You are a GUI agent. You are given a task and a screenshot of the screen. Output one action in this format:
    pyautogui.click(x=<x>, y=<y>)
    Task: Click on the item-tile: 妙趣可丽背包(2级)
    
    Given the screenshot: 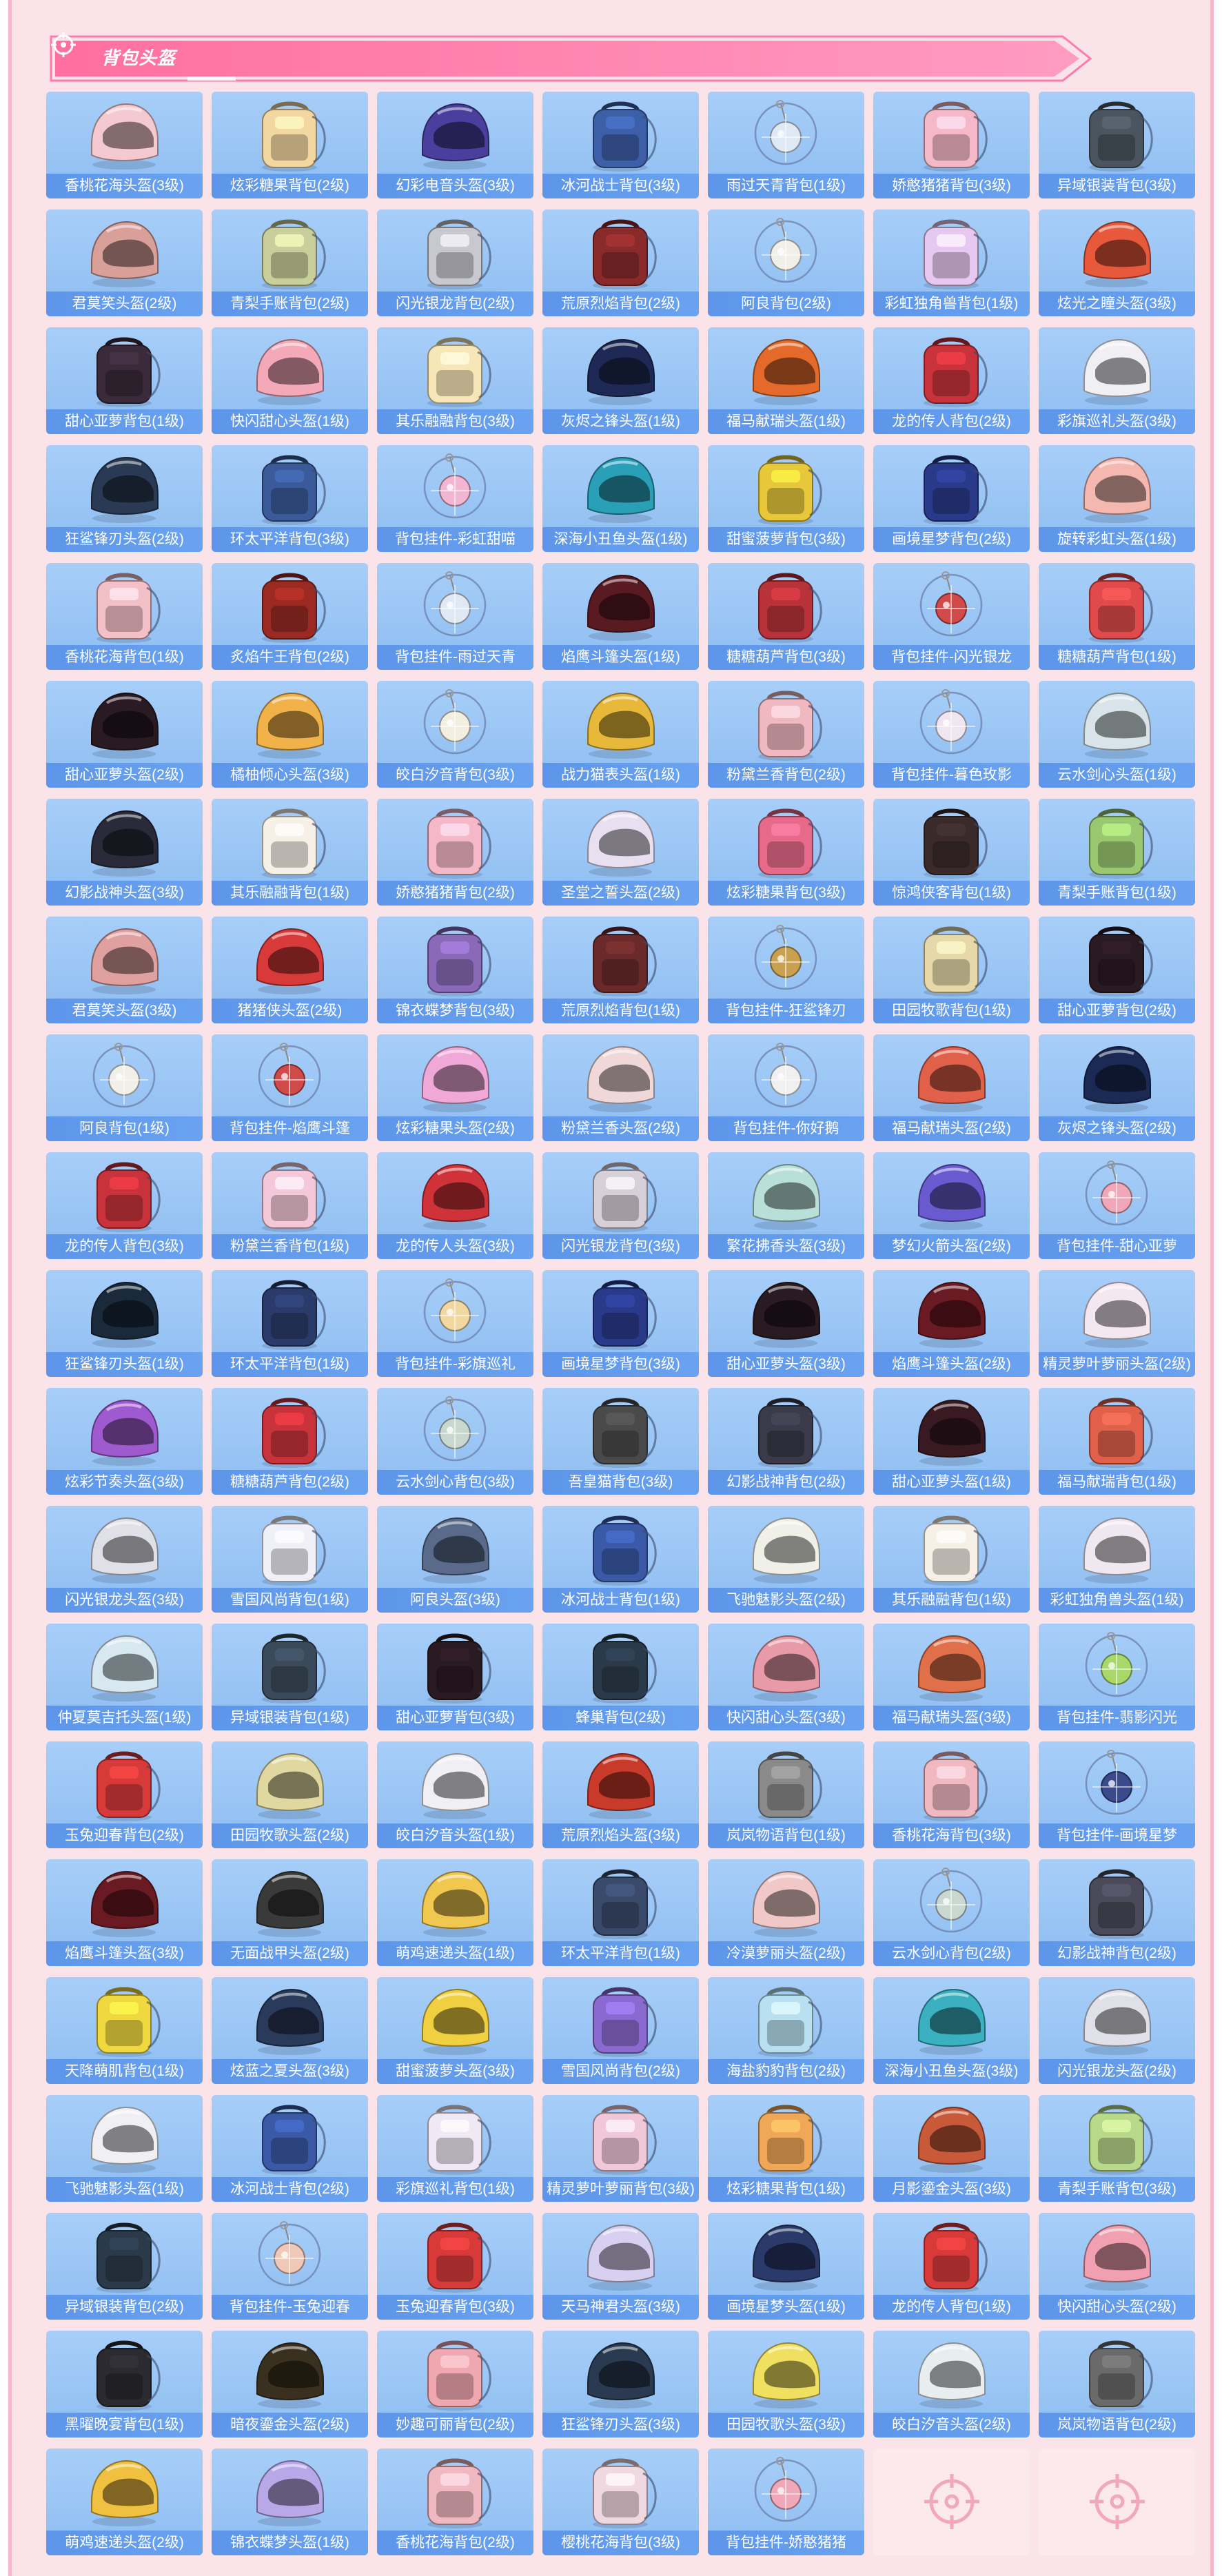 What is the action you would take?
    pyautogui.click(x=455, y=2384)
    